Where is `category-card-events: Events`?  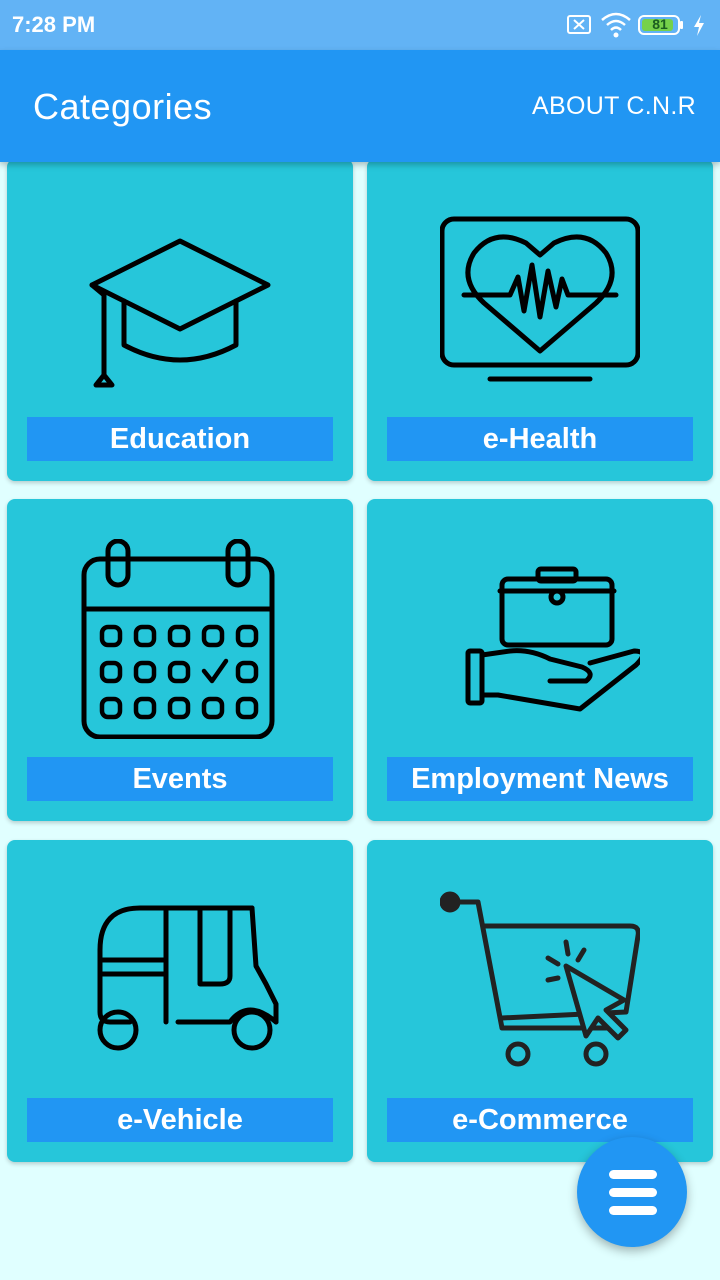
category-card-events: Events is located at coordinates (180, 660).